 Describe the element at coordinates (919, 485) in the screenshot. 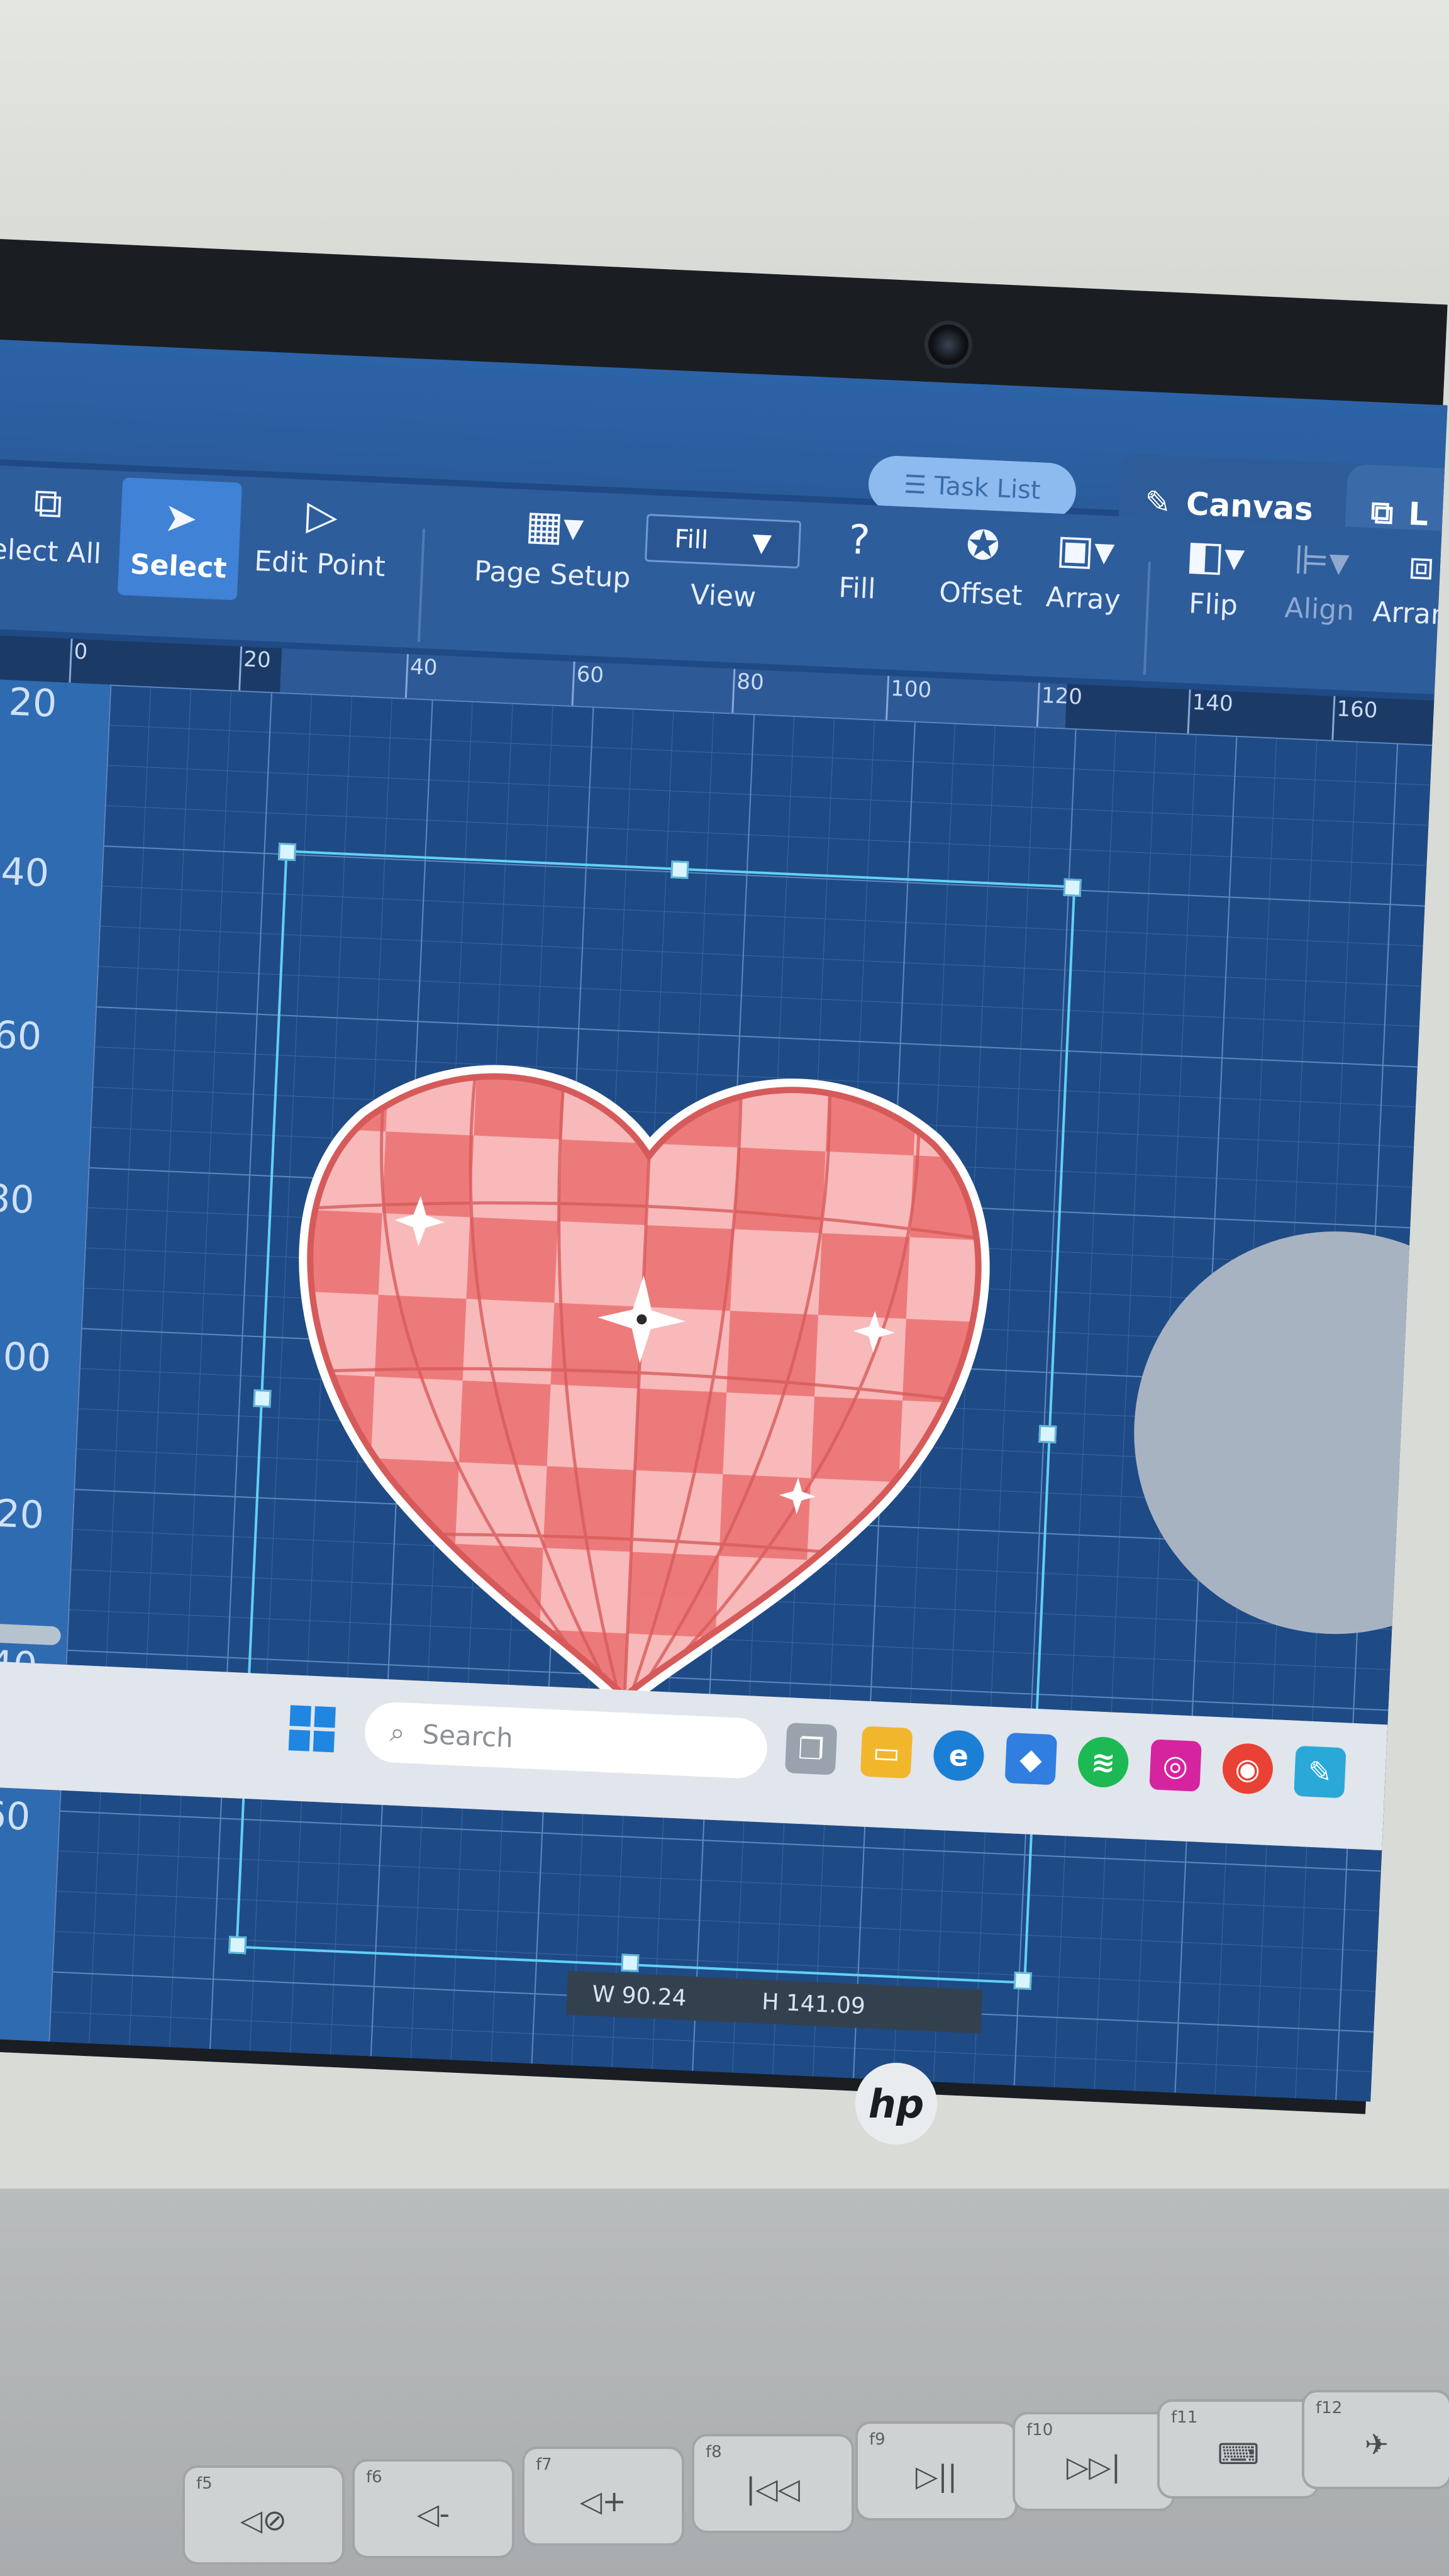

I see `list-icon: ☰` at that location.